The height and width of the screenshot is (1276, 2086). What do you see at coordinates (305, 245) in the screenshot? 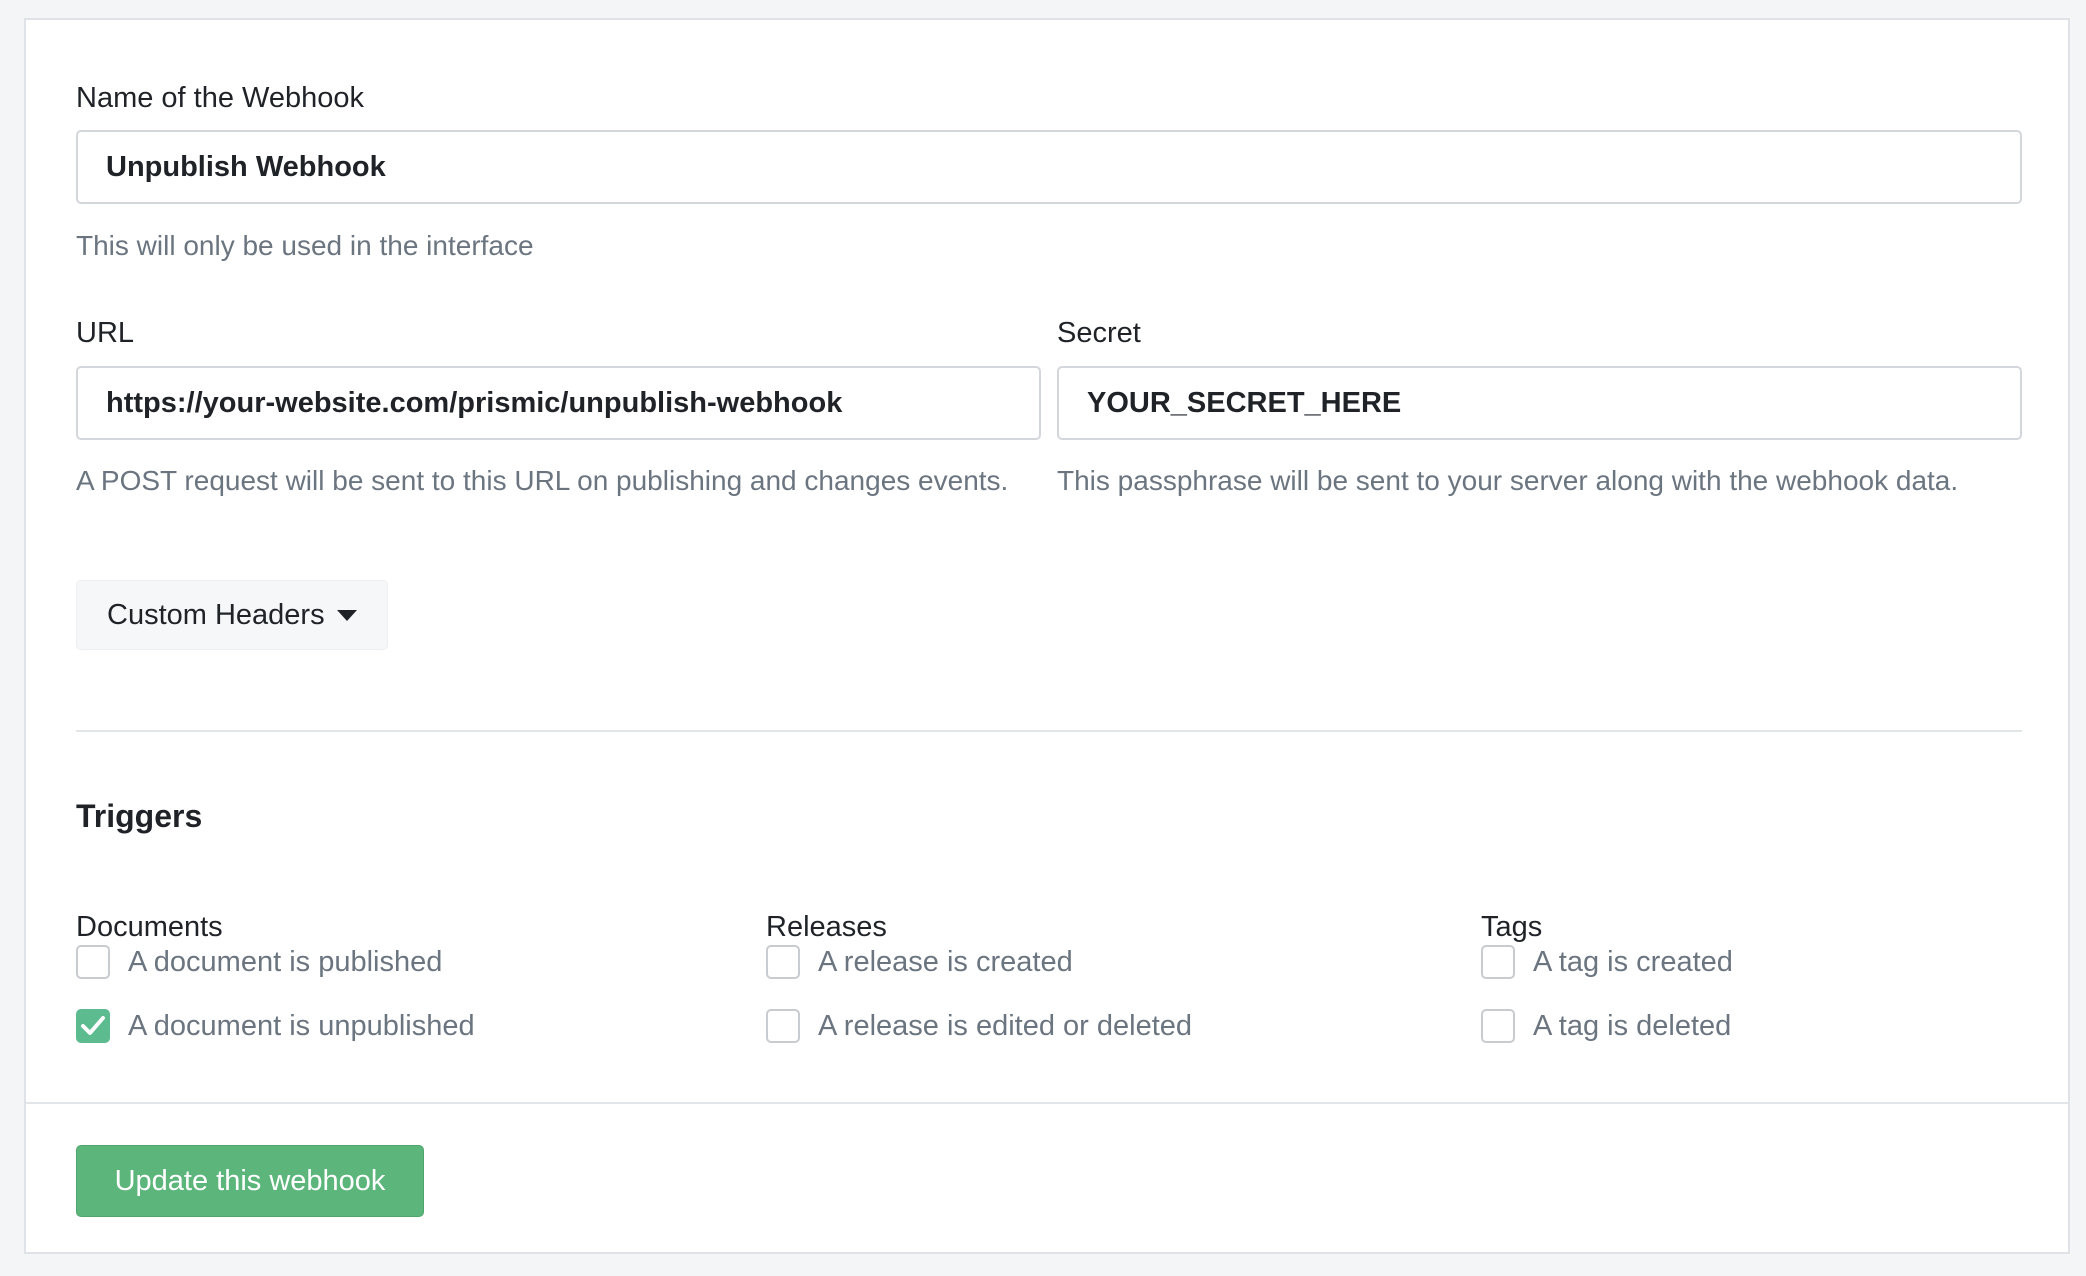
I see `webhook-name-help: This will only be used in the interface` at bounding box center [305, 245].